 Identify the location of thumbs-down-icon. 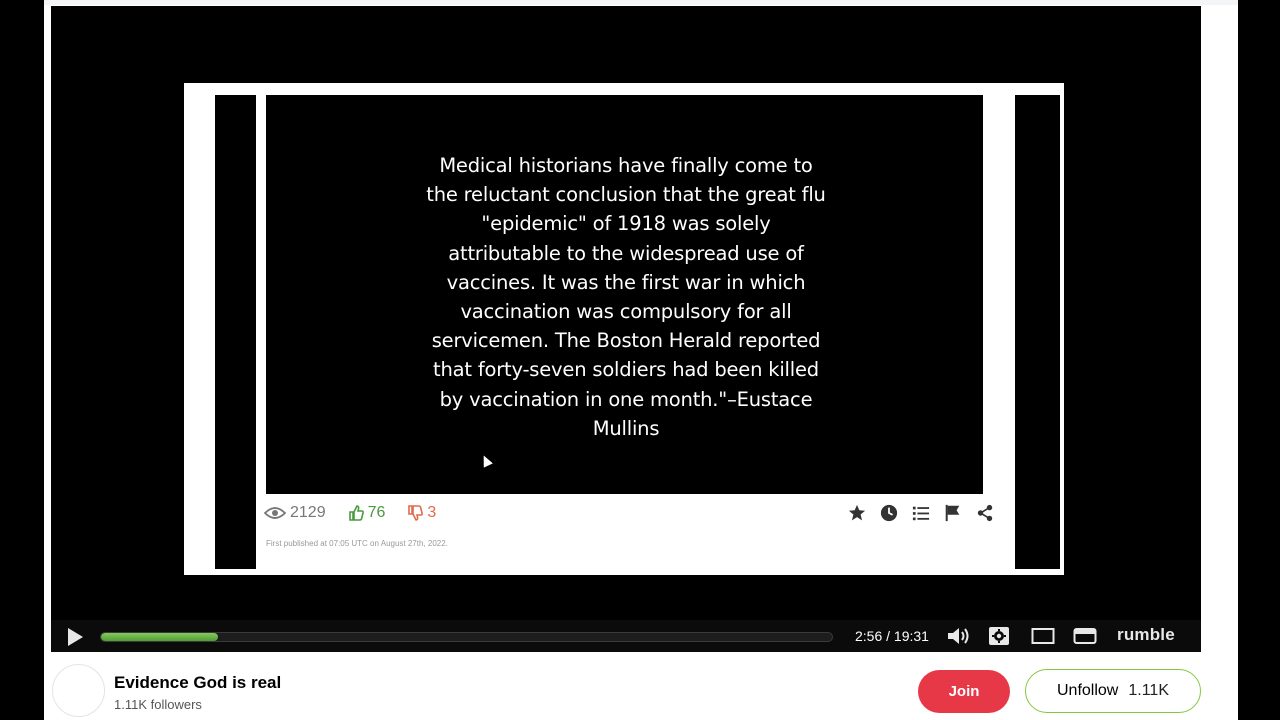
(416, 513).